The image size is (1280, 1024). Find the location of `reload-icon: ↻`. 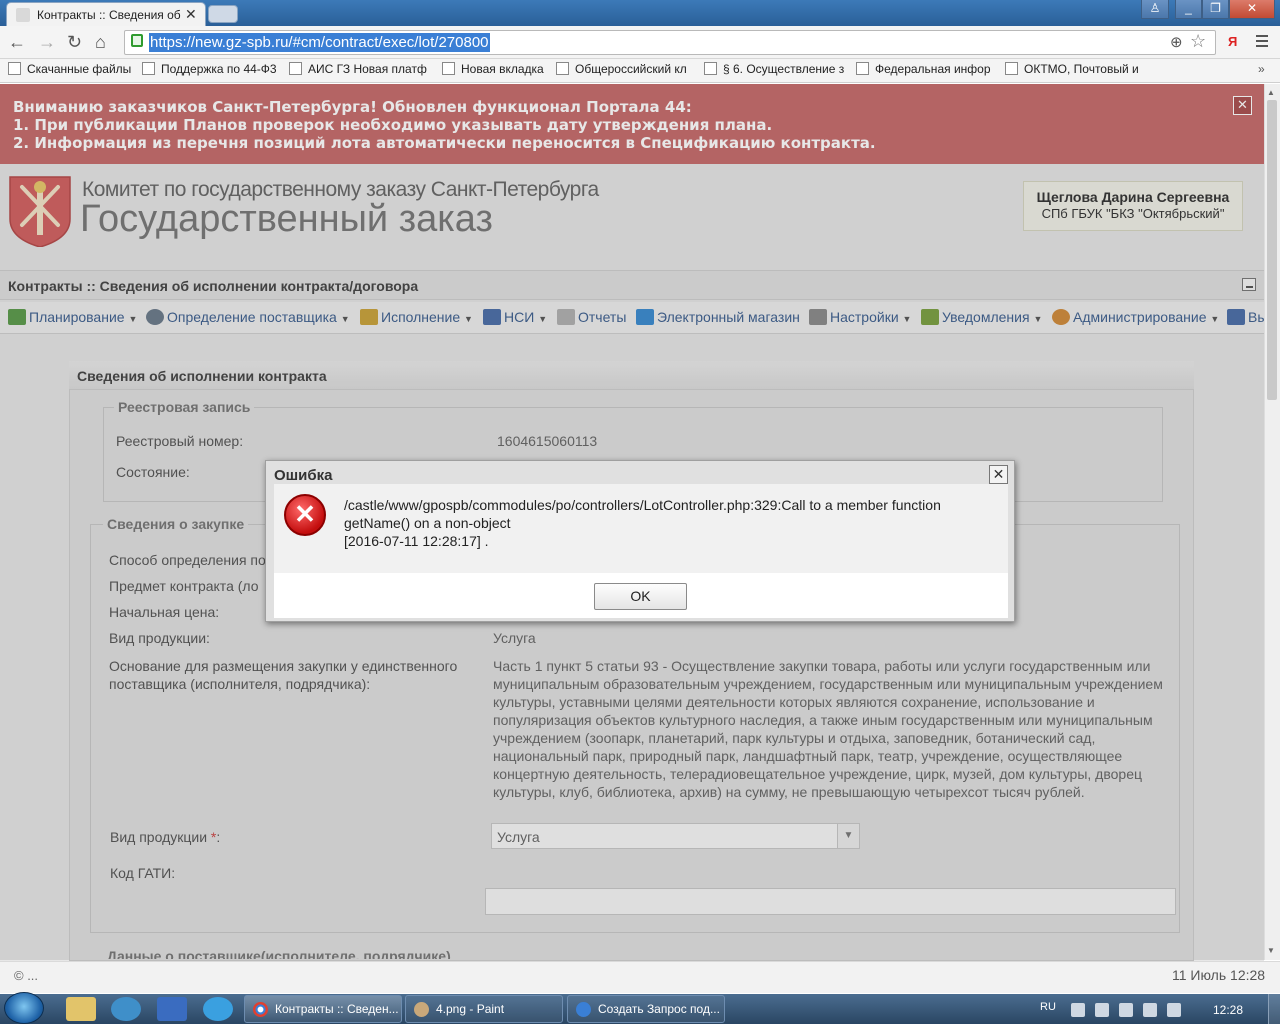

reload-icon: ↻ is located at coordinates (74, 42).